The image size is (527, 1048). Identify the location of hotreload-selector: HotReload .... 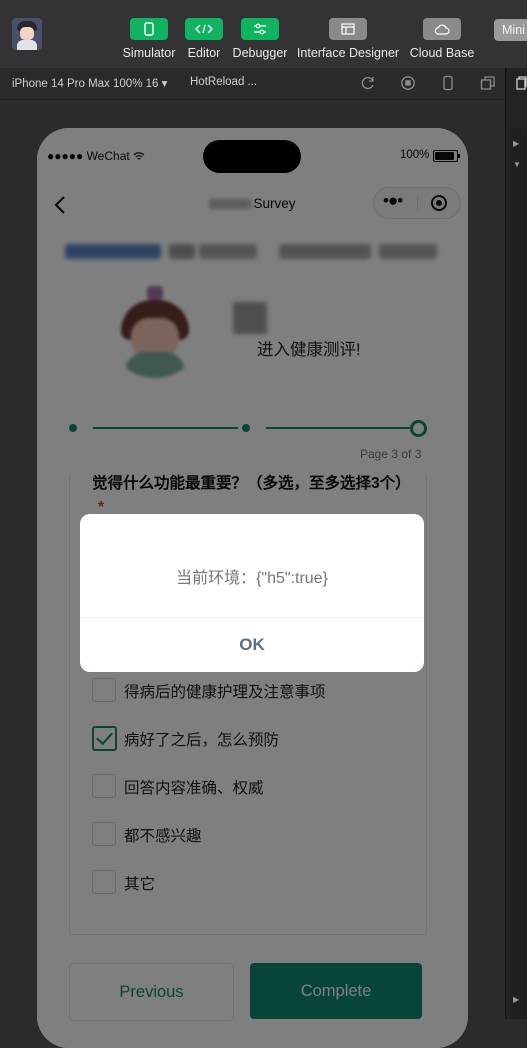
(223, 82).